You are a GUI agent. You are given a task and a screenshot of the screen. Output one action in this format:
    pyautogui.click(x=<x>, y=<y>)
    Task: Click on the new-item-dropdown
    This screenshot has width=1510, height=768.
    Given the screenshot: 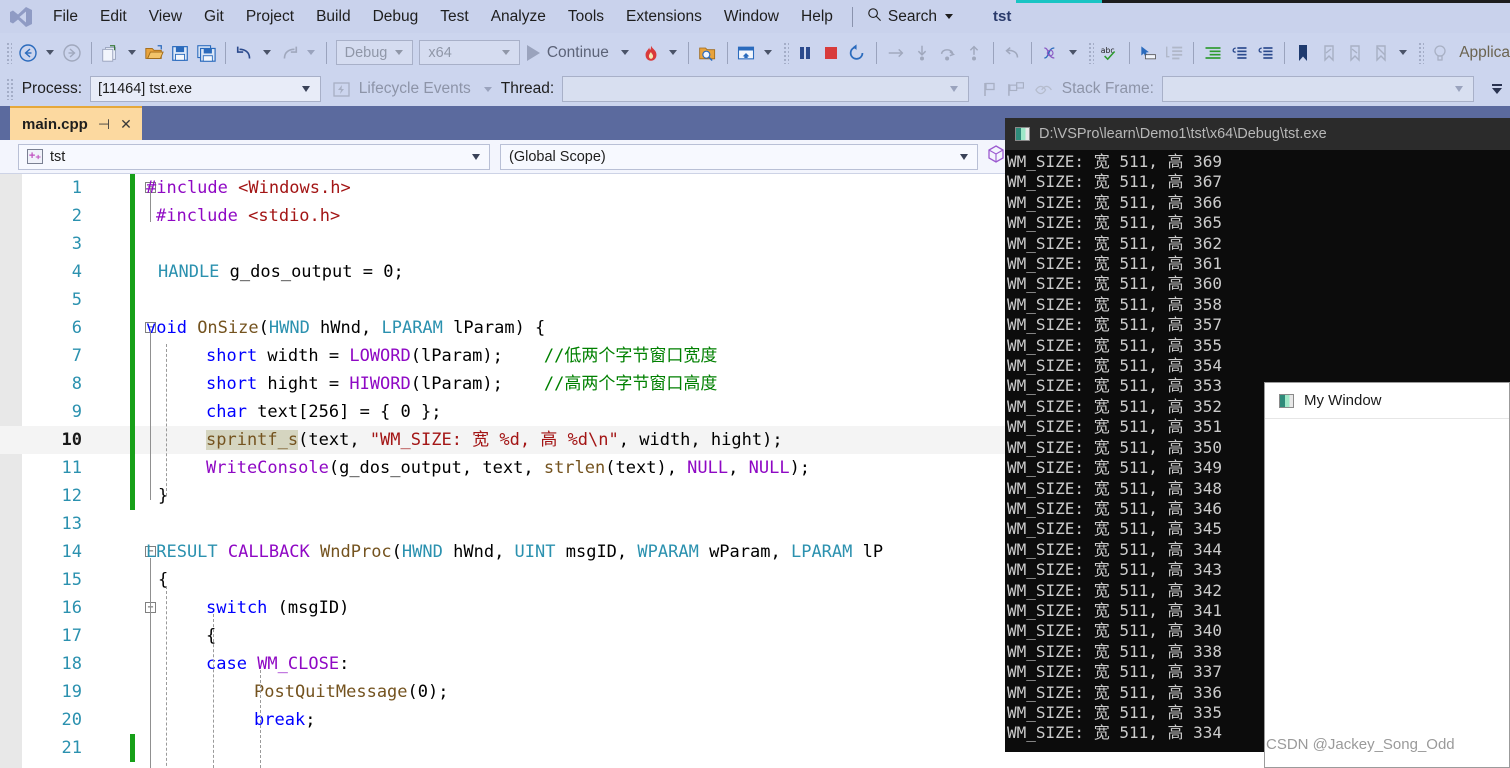 What is the action you would take?
    pyautogui.click(x=132, y=52)
    